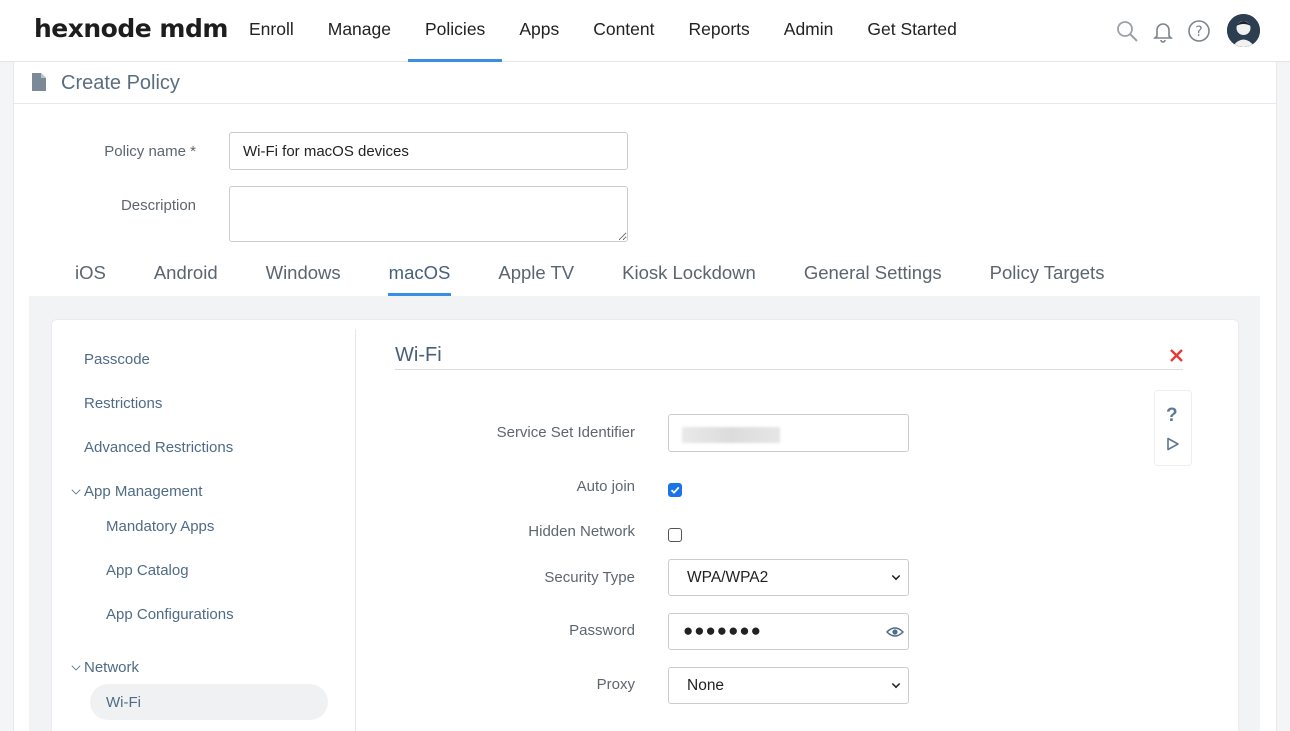 The width and height of the screenshot is (1290, 731). I want to click on nav-policies: Policies, so click(455, 31).